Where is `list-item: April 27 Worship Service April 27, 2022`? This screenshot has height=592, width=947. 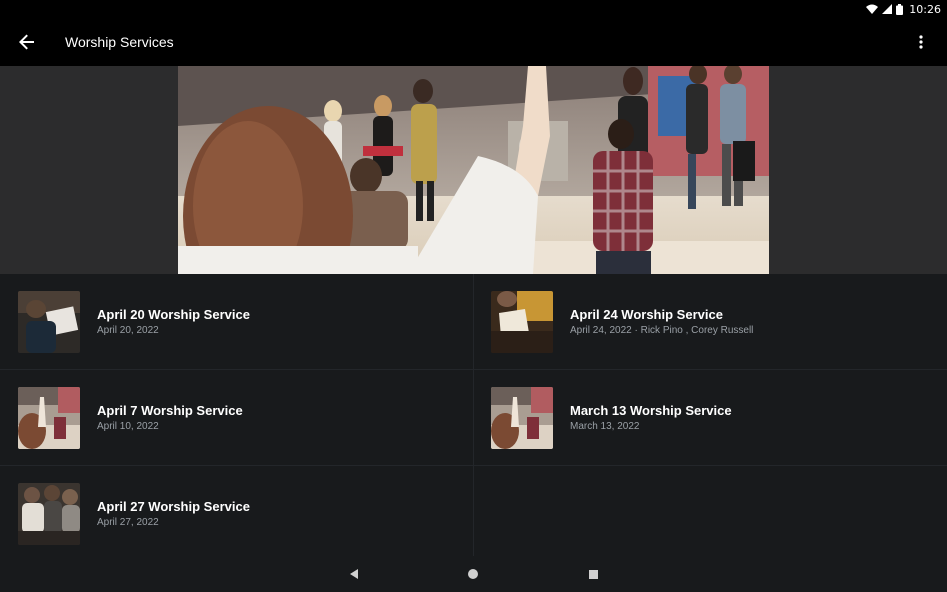 list-item: April 27 Worship Service April 27, 2022 is located at coordinates (238, 514).